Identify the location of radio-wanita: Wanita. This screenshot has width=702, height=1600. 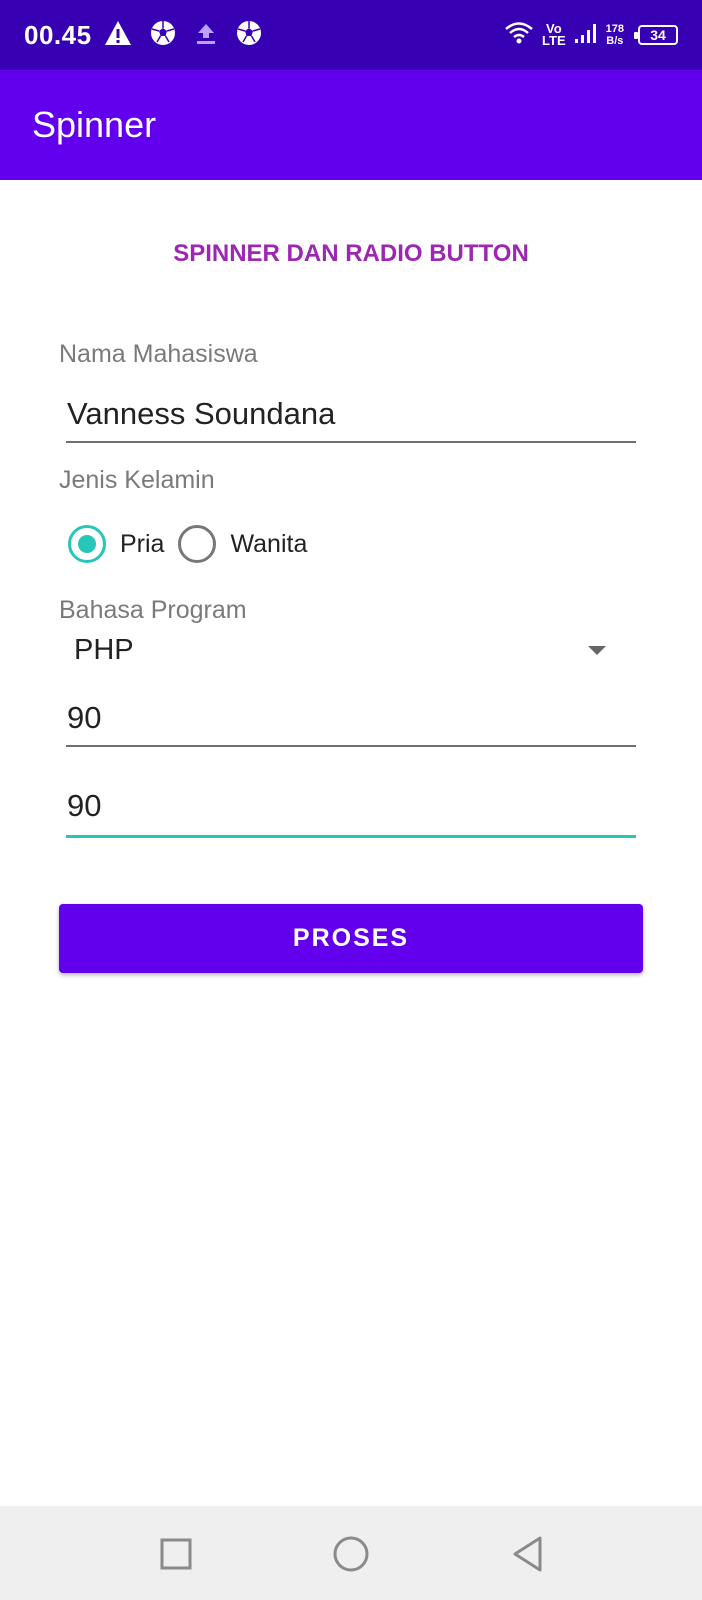
(242, 544).